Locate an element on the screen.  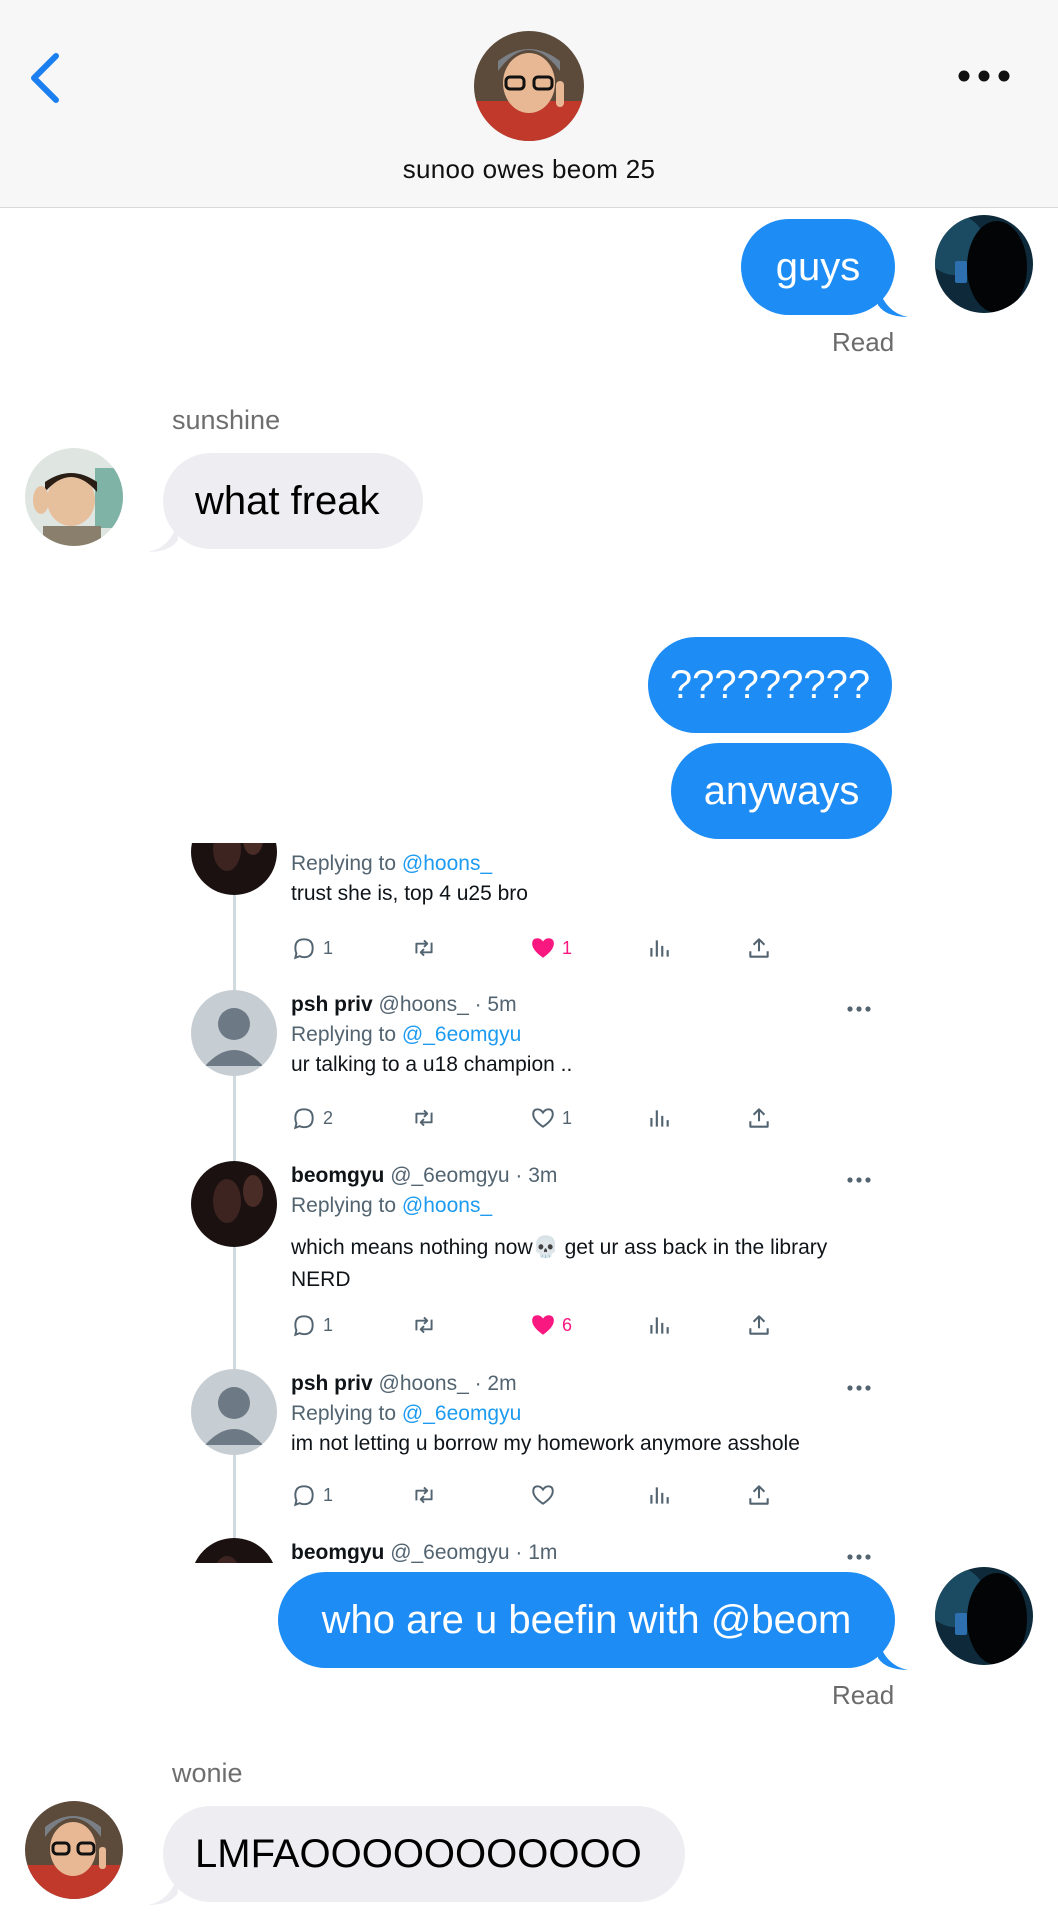
tweet-header: psh priv @hoons_ · 2m is located at coordinates (404, 1384).